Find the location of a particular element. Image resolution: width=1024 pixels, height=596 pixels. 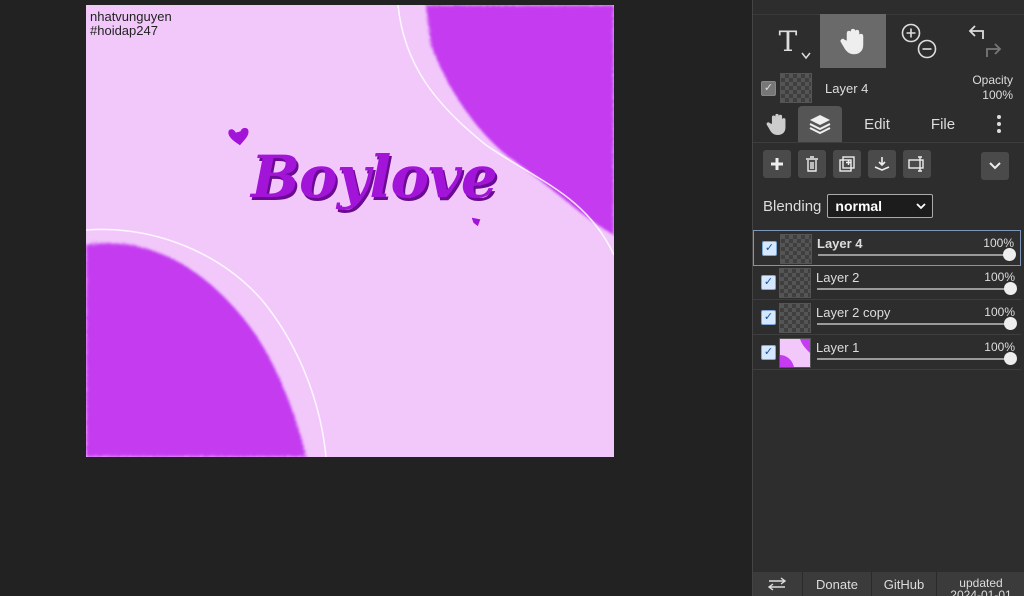

add-layer-button is located at coordinates (777, 164).